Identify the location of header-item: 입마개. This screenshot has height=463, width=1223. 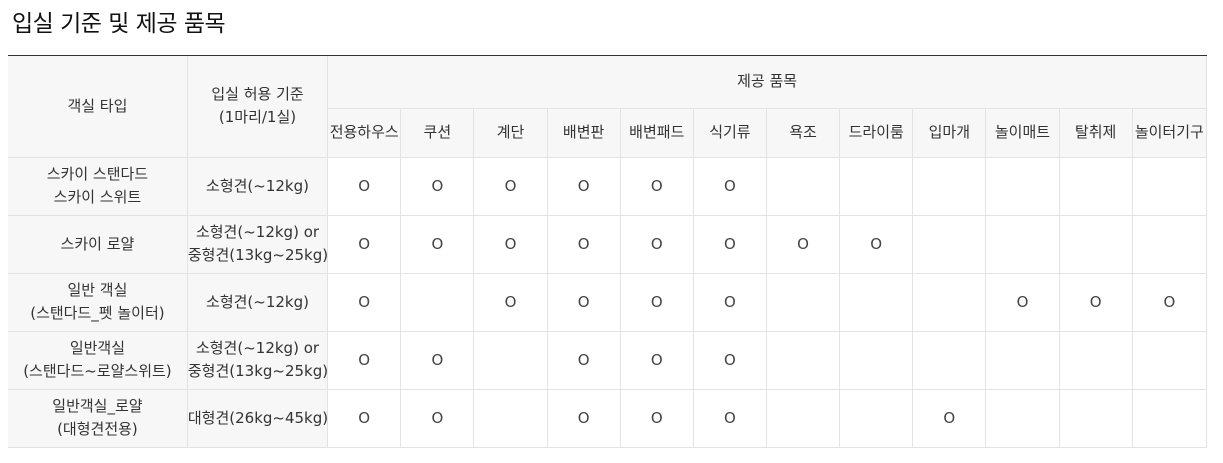
(949, 132).